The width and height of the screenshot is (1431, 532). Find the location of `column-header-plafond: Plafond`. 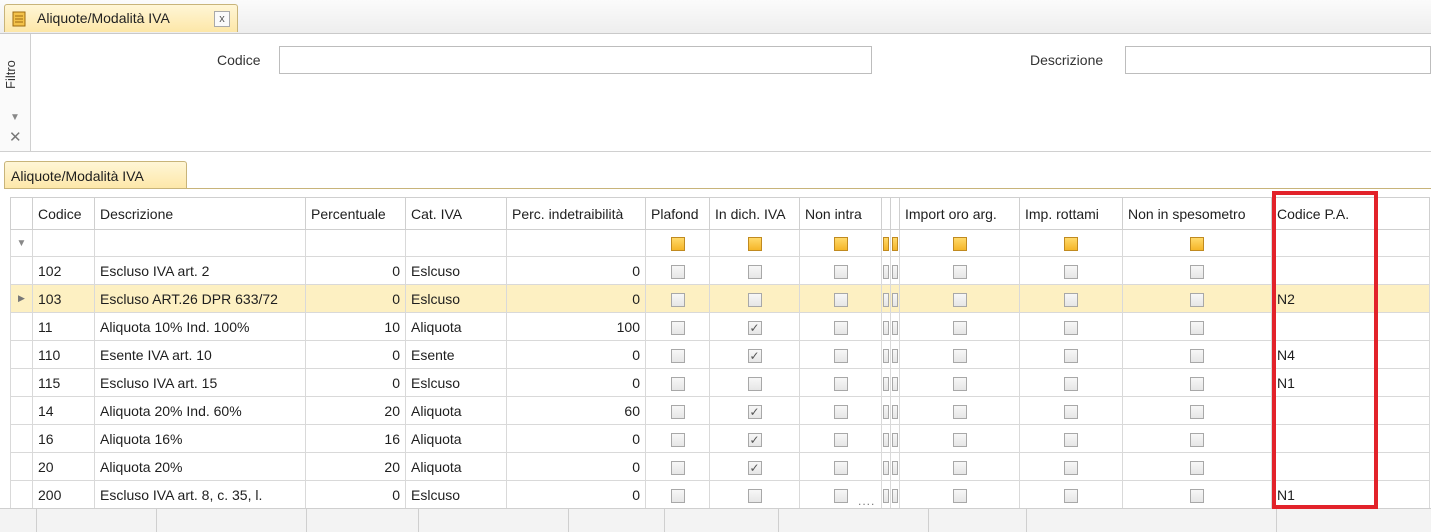

column-header-plafond: Plafond is located at coordinates (677, 213).